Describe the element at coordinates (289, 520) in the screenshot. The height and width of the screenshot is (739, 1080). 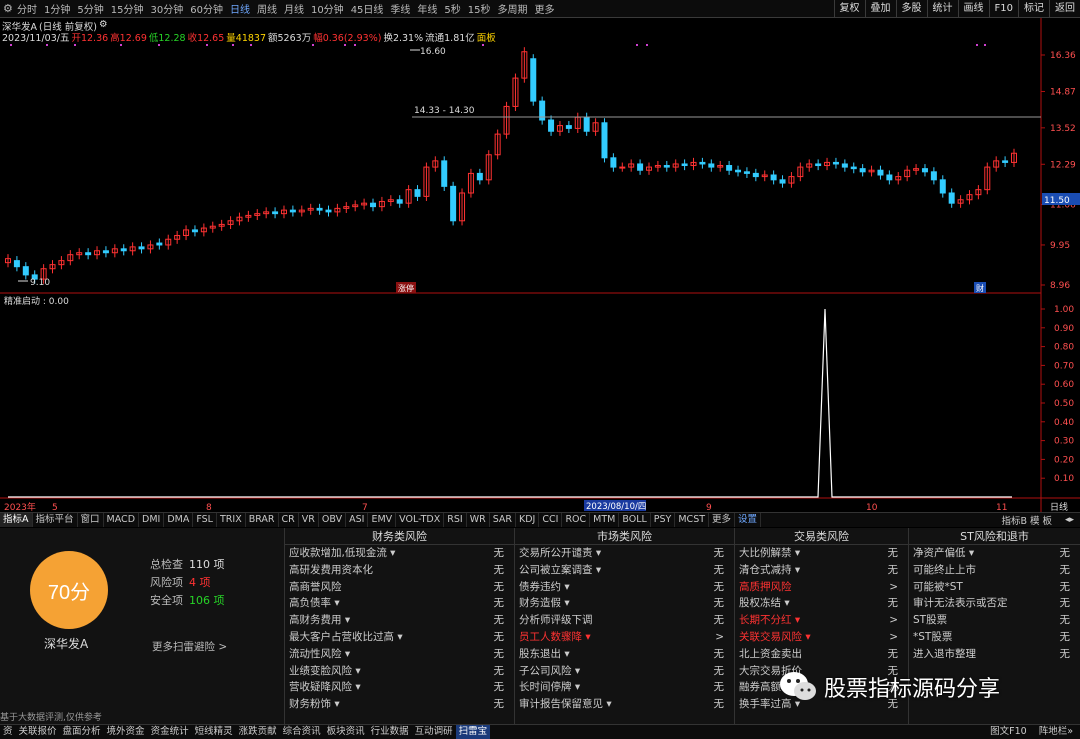
I see `indicator-tab: CR` at that location.